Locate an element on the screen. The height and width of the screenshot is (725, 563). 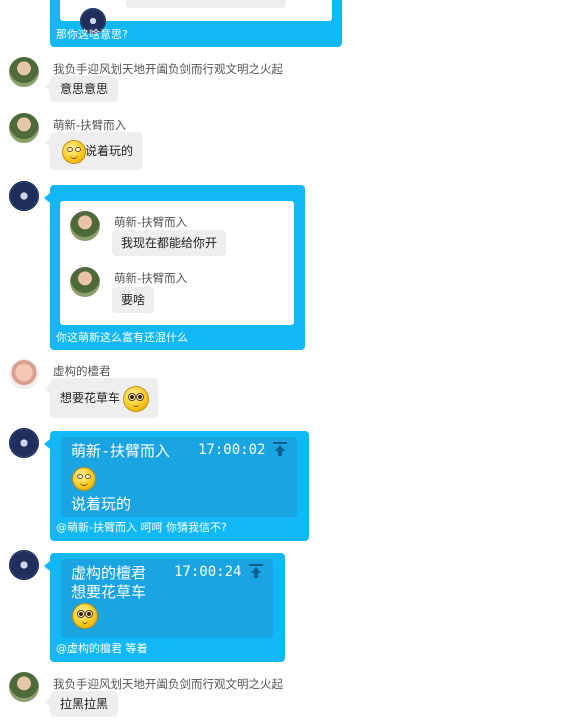
message-forward-card: 萌新-扶臂而入 我现在都能给你开 萌新-扶臂而入 要啥 你这萌新这么富有还混什么 is located at coordinates (174, 267).